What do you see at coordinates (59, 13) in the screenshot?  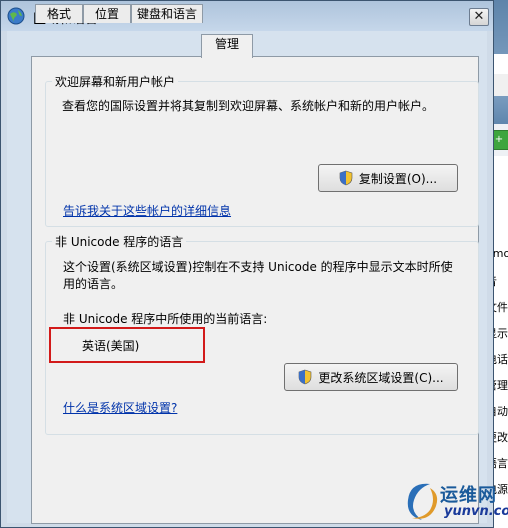 I see `tab-formats: 格式` at bounding box center [59, 13].